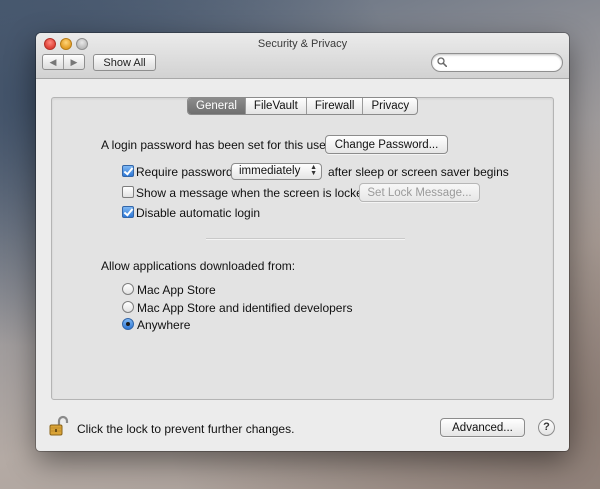 This screenshot has width=600, height=489. I want to click on tab-filevault: FileVault, so click(275, 106).